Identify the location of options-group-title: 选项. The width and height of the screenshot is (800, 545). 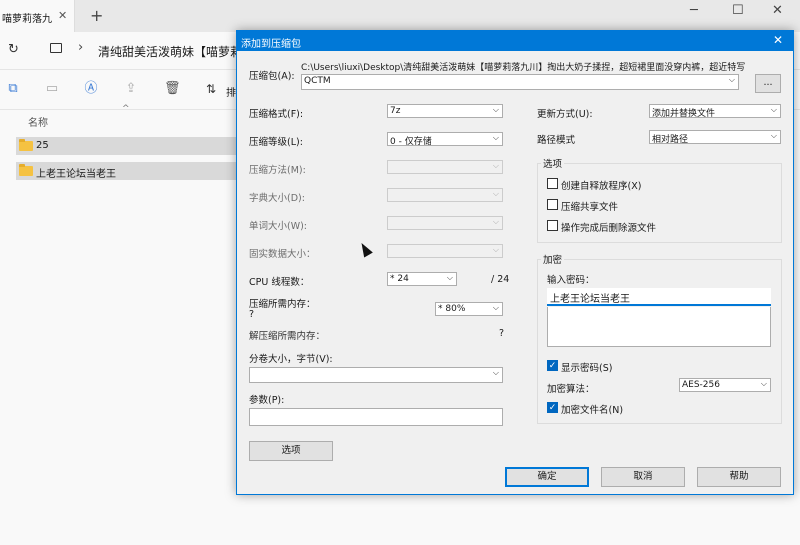
(553, 163).